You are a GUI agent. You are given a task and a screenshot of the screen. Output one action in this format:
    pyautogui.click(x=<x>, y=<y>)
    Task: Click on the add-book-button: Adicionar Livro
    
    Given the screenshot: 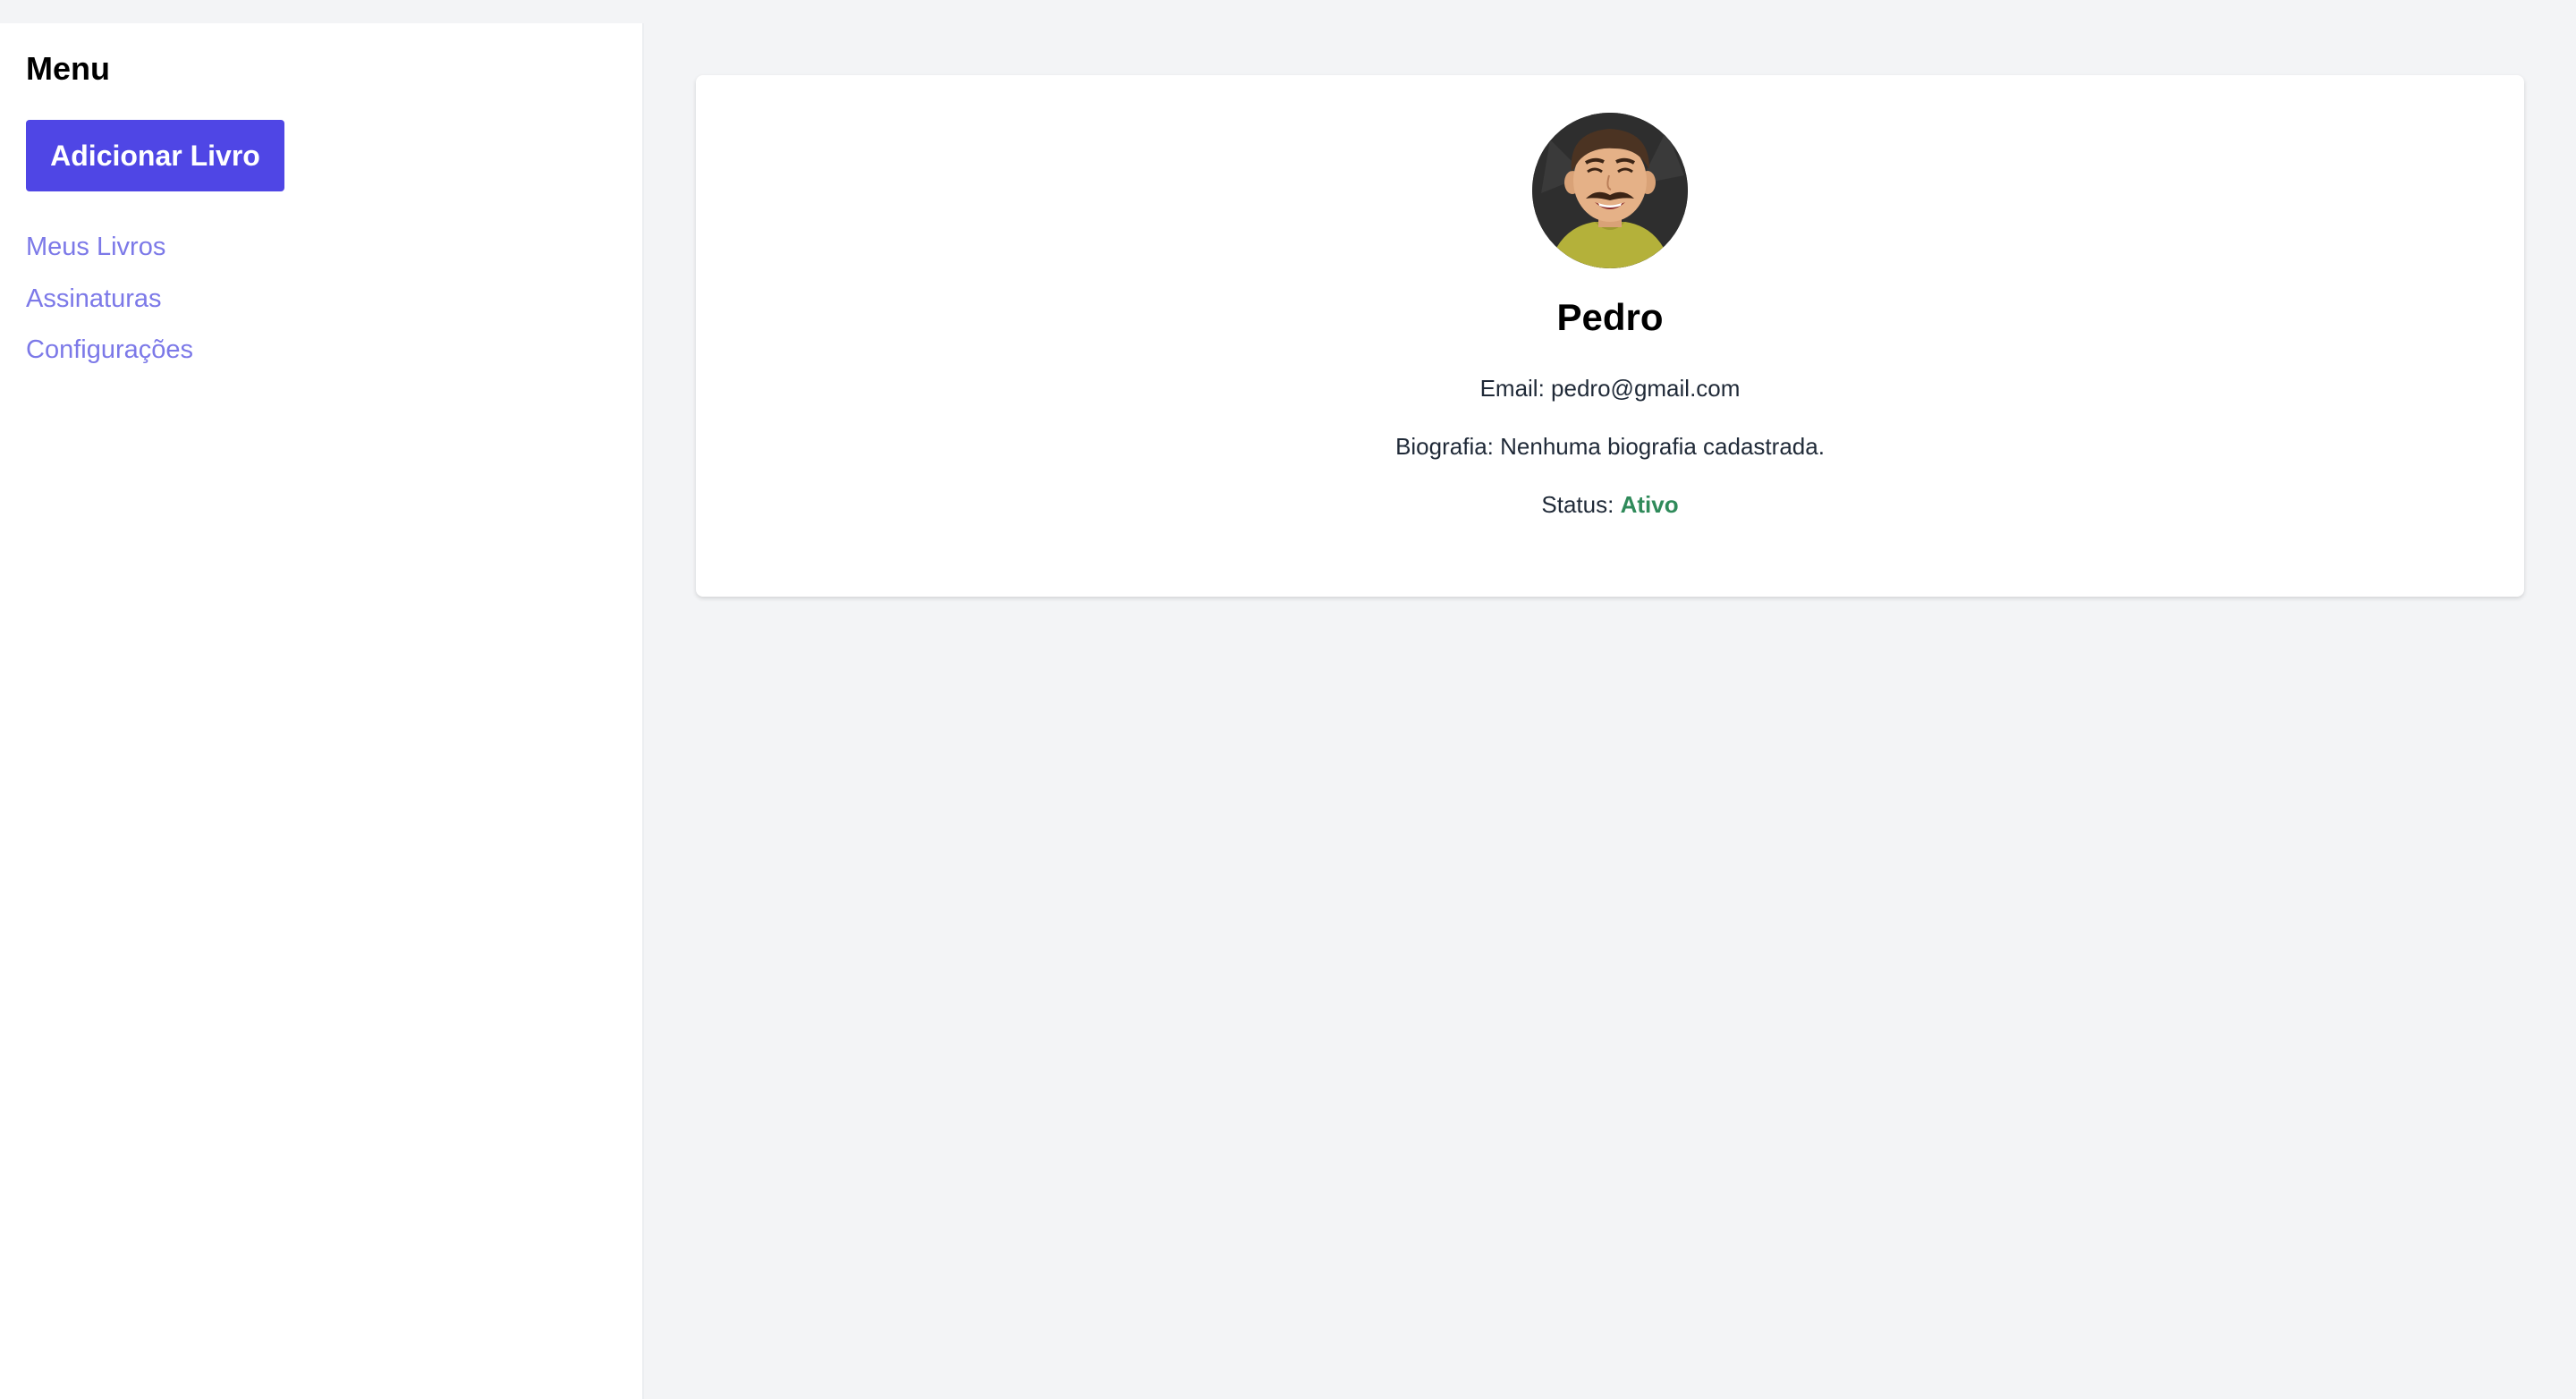 What is the action you would take?
    pyautogui.click(x=155, y=155)
    